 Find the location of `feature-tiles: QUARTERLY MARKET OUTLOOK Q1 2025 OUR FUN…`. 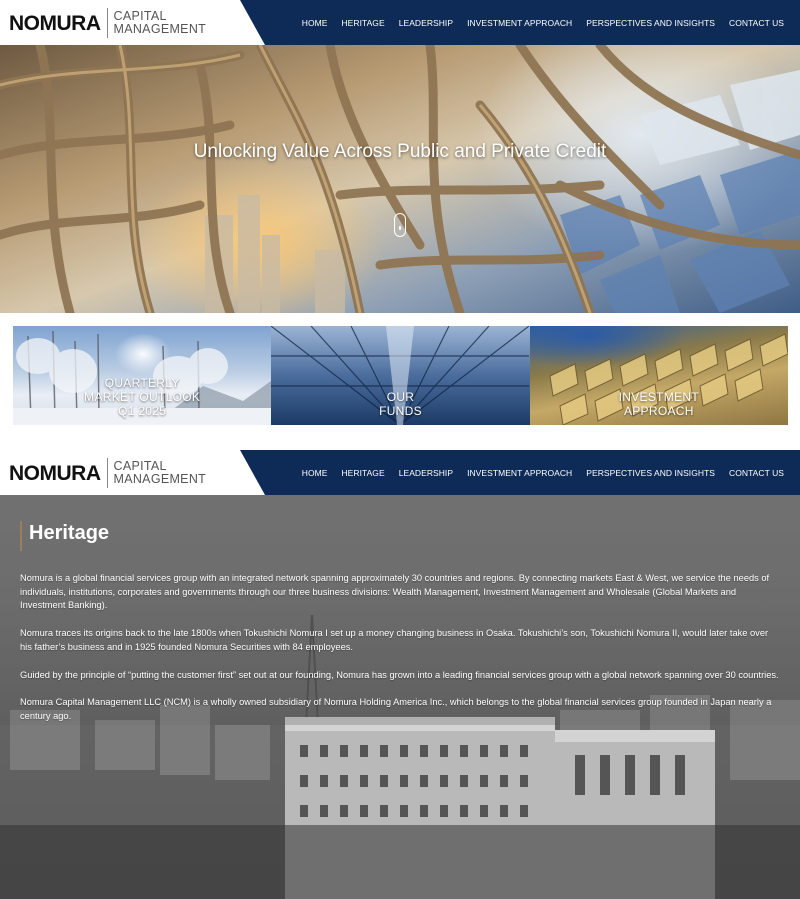

feature-tiles: QUARTERLY MARKET OUTLOOK Q1 2025 OUR FUN… is located at coordinates (400, 375).